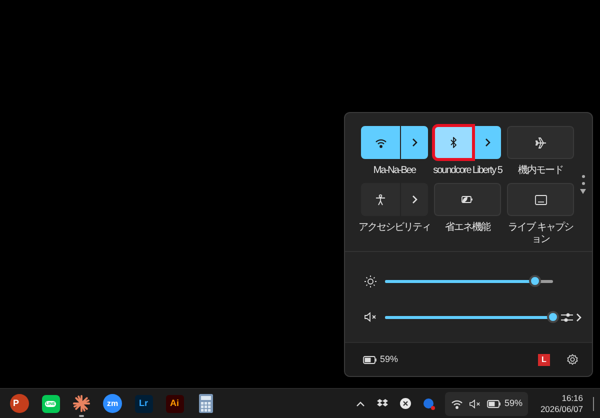 This screenshot has width=600, height=418. I want to click on airplane-icon, so click(540, 142).